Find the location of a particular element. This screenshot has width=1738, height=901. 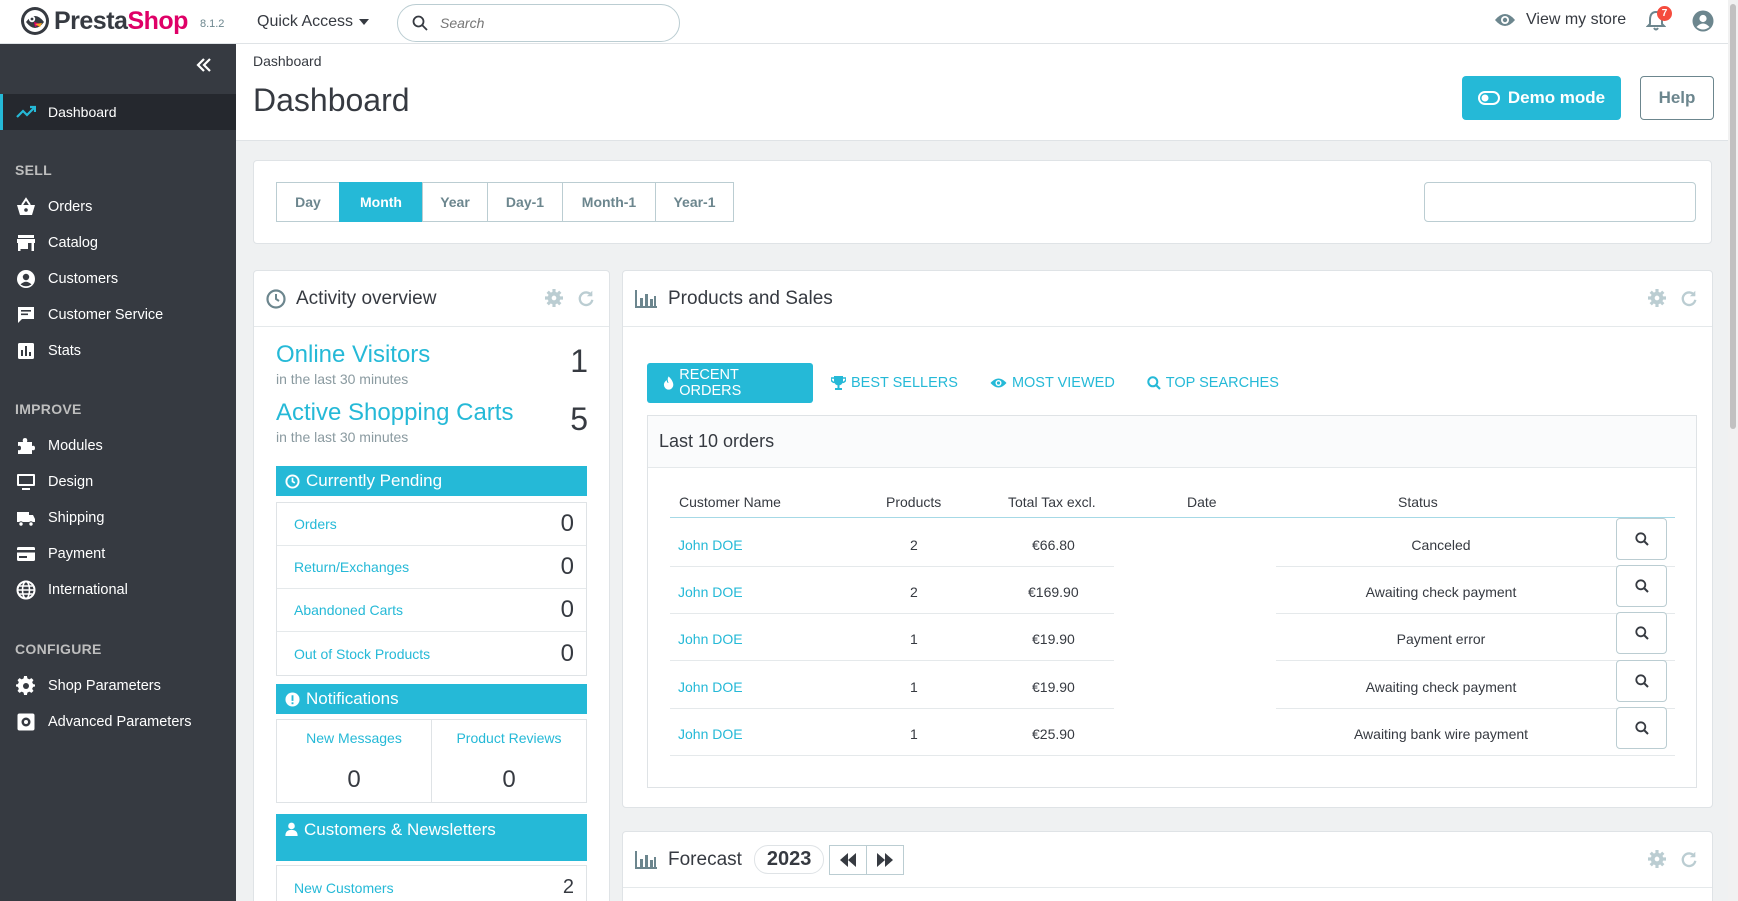

search-input is located at coordinates (550, 23).